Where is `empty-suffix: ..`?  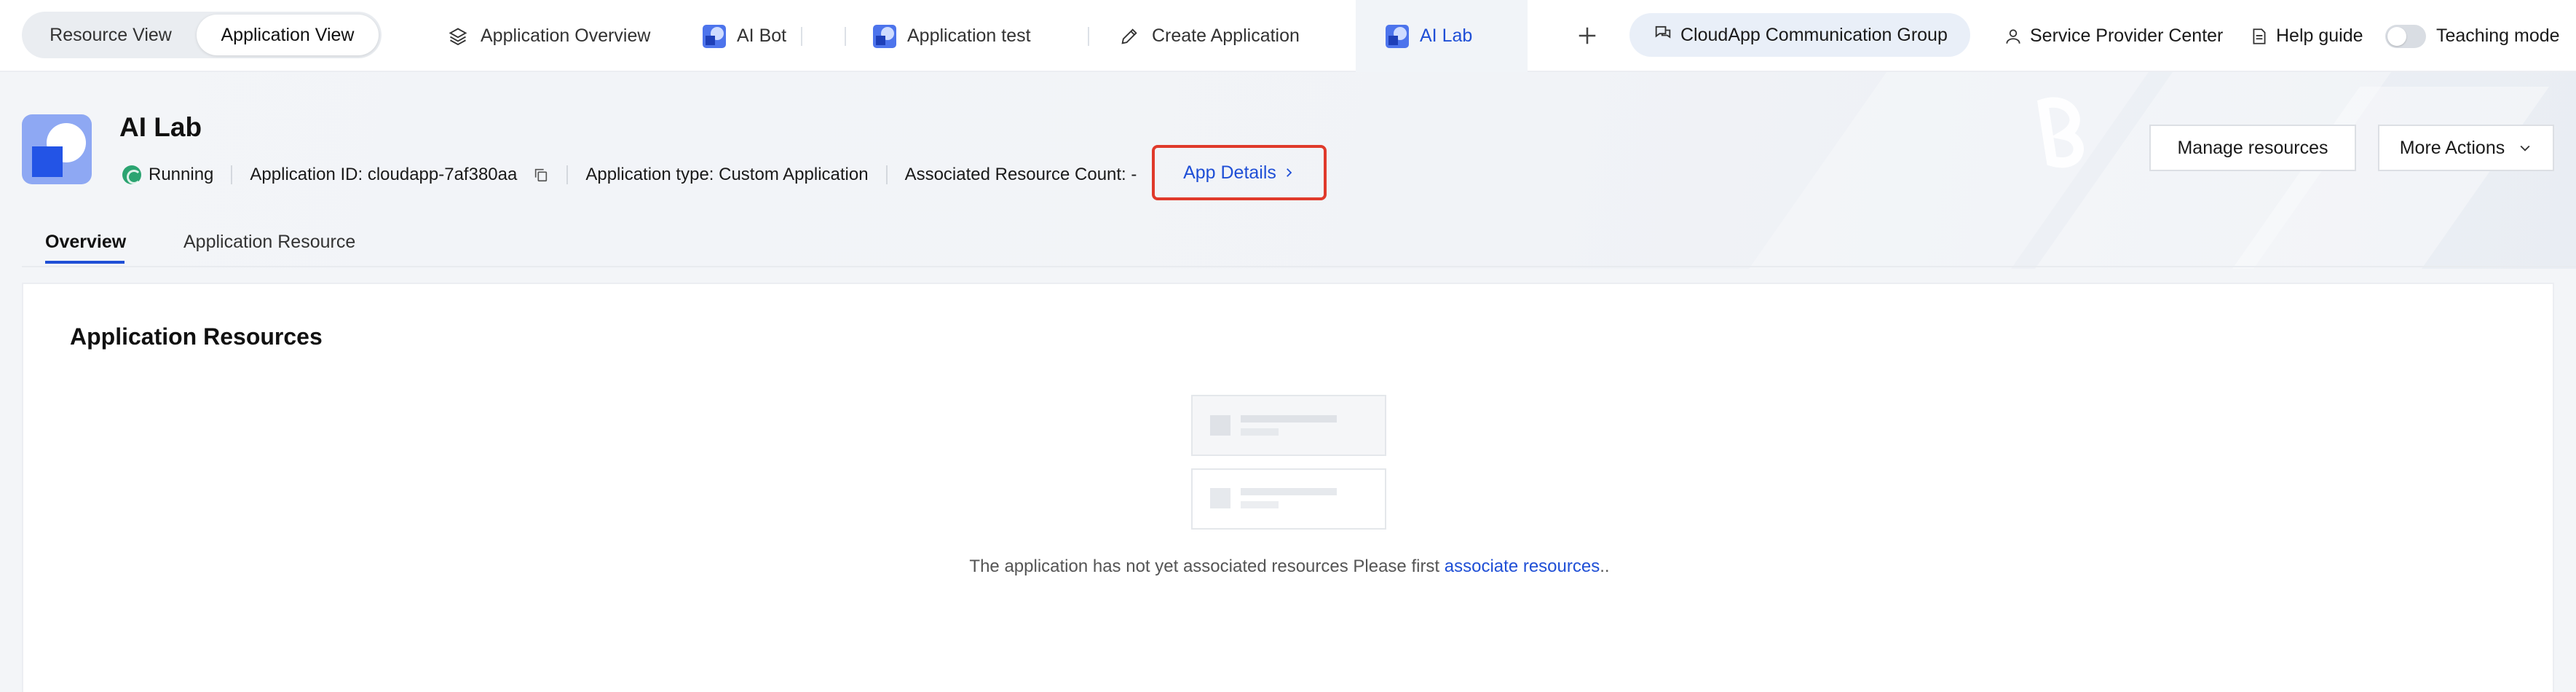 empty-suffix: .. is located at coordinates (1605, 566).